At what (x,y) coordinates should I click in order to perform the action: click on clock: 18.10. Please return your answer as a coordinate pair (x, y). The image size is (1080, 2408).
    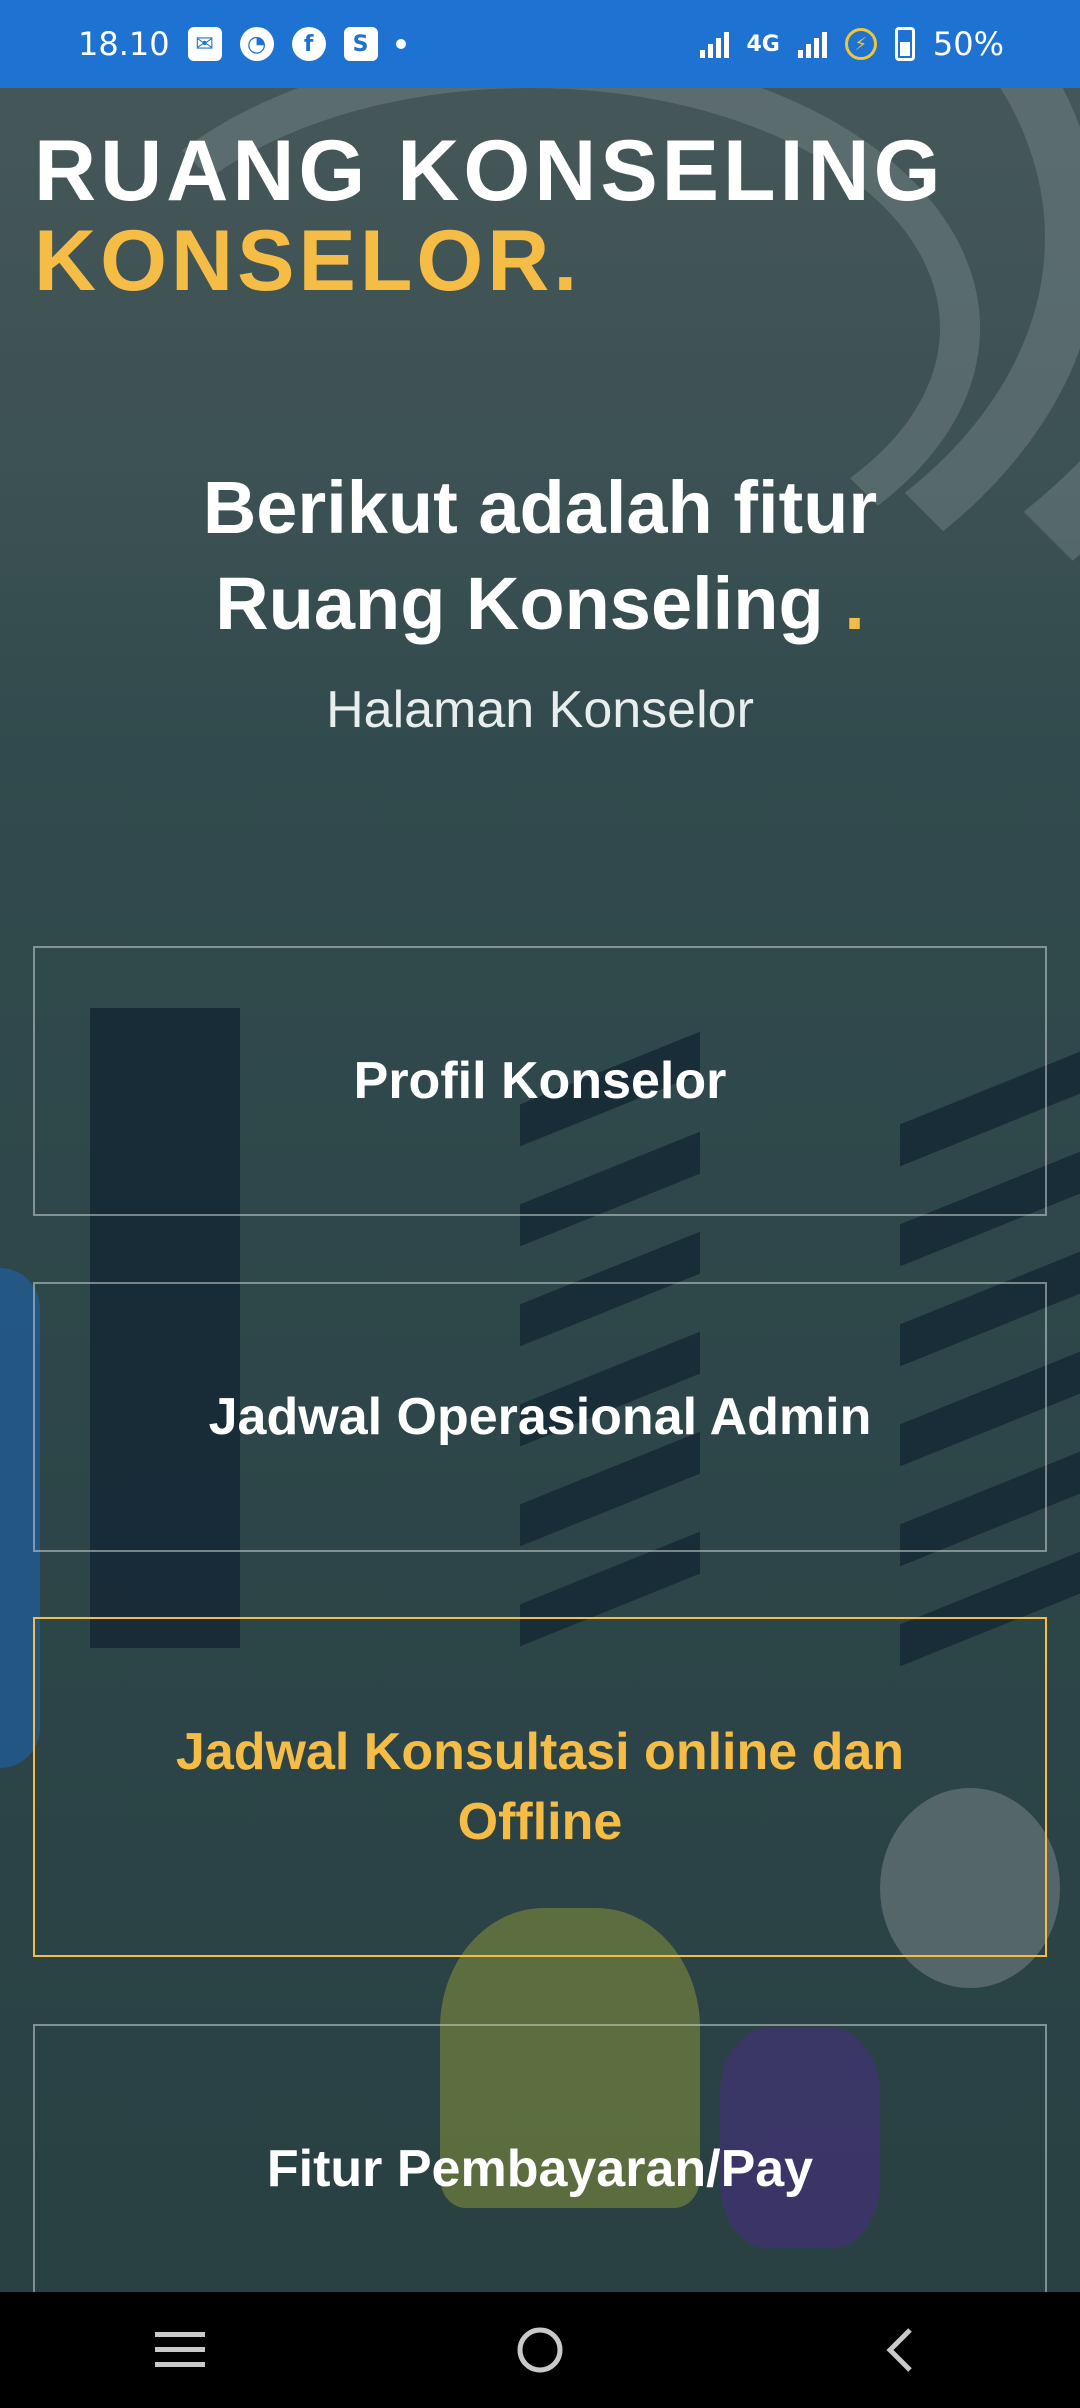
    Looking at the image, I should click on (124, 44).